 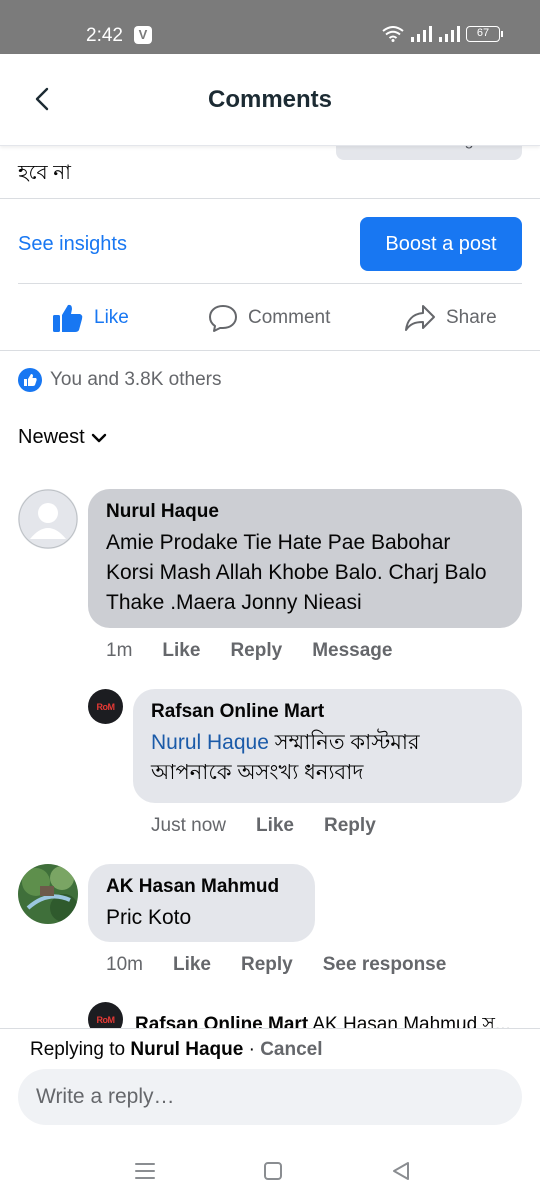 What do you see at coordinates (111, 317) in the screenshot?
I see `like-label: Like` at bounding box center [111, 317].